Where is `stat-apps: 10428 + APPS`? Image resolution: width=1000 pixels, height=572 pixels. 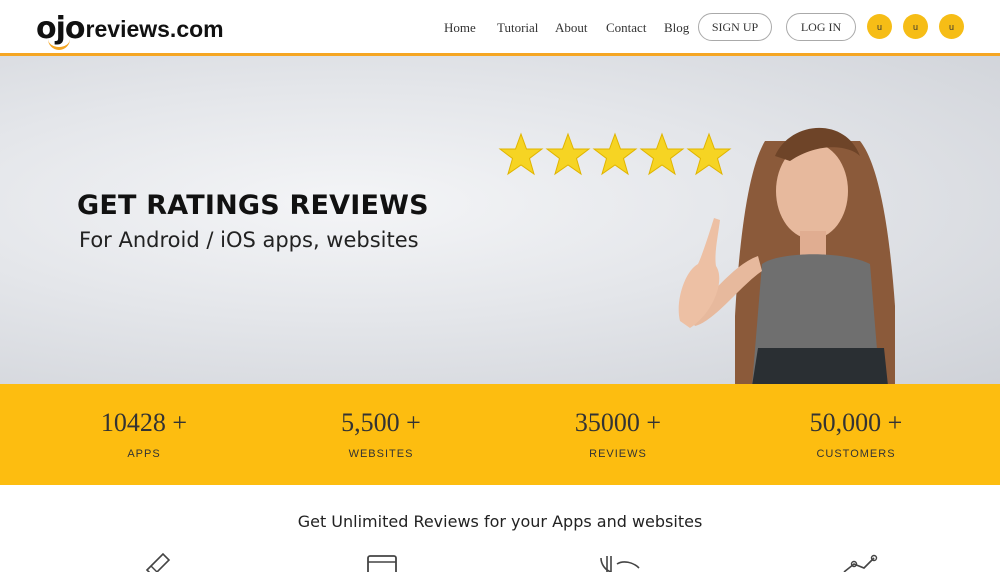
stat-apps: 10428 + APPS is located at coordinates (144, 434).